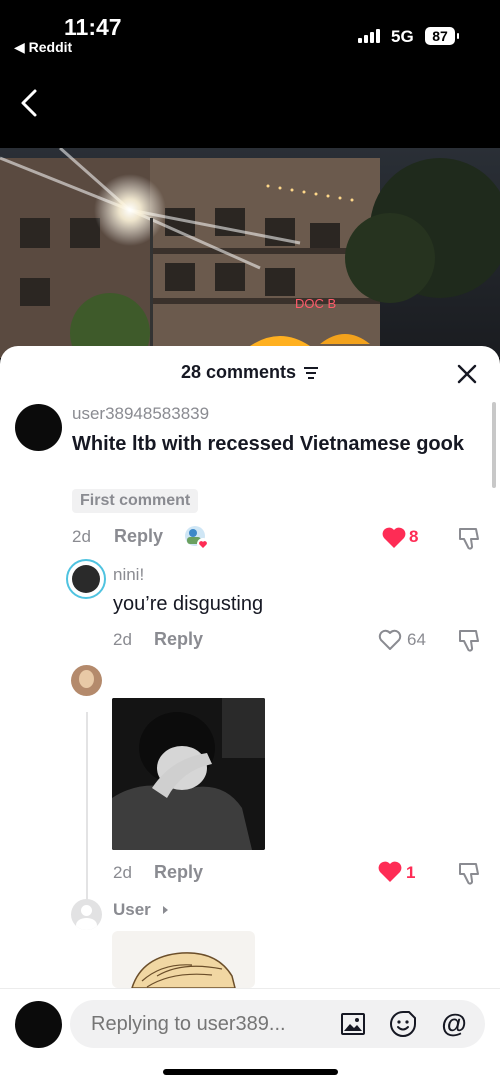 The height and width of the screenshot is (1085, 500). What do you see at coordinates (411, 872) in the screenshot?
I see `like-count: 1` at bounding box center [411, 872].